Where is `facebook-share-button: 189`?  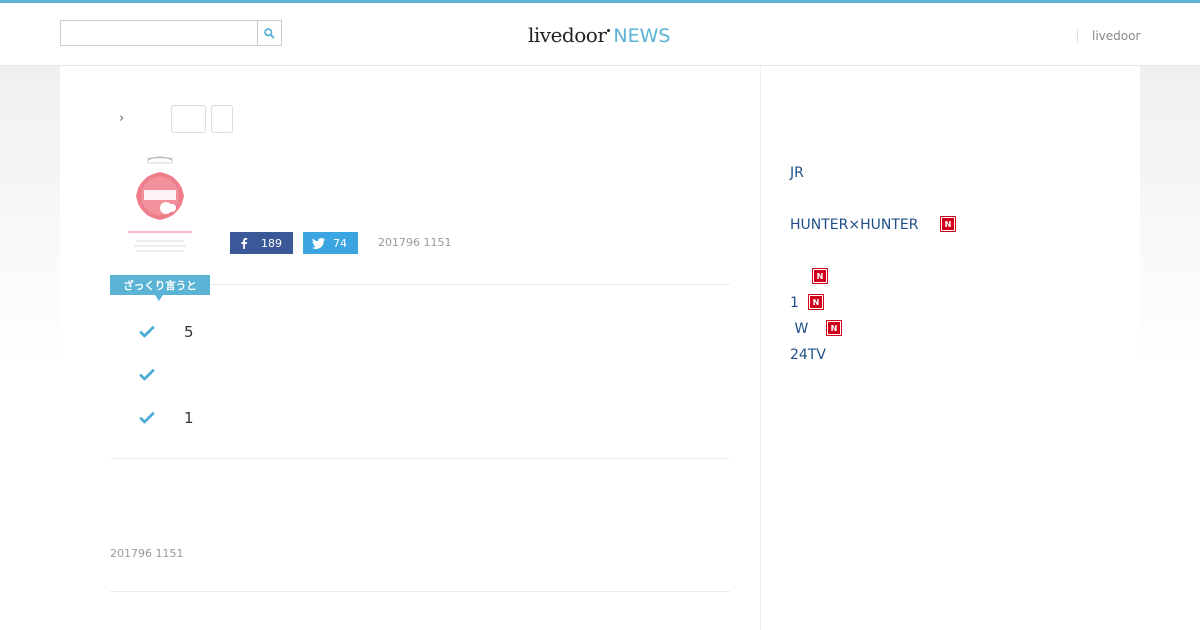 facebook-share-button: 189 is located at coordinates (261, 243).